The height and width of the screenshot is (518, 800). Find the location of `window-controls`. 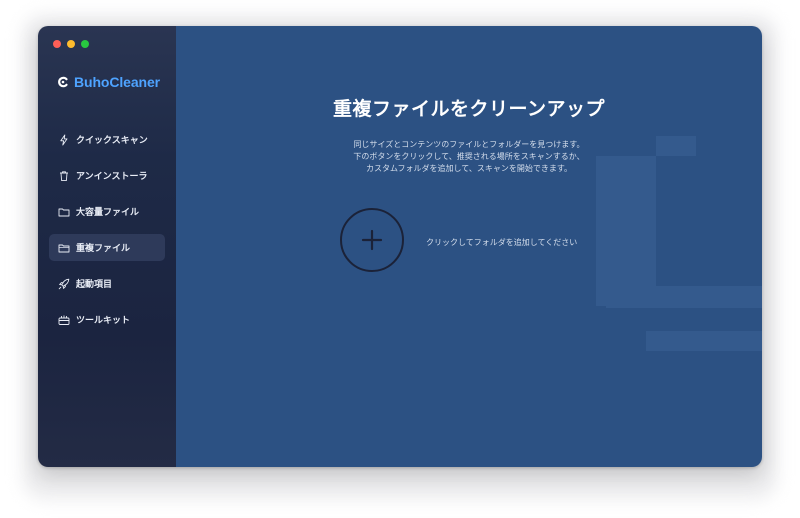

window-controls is located at coordinates (71, 44).